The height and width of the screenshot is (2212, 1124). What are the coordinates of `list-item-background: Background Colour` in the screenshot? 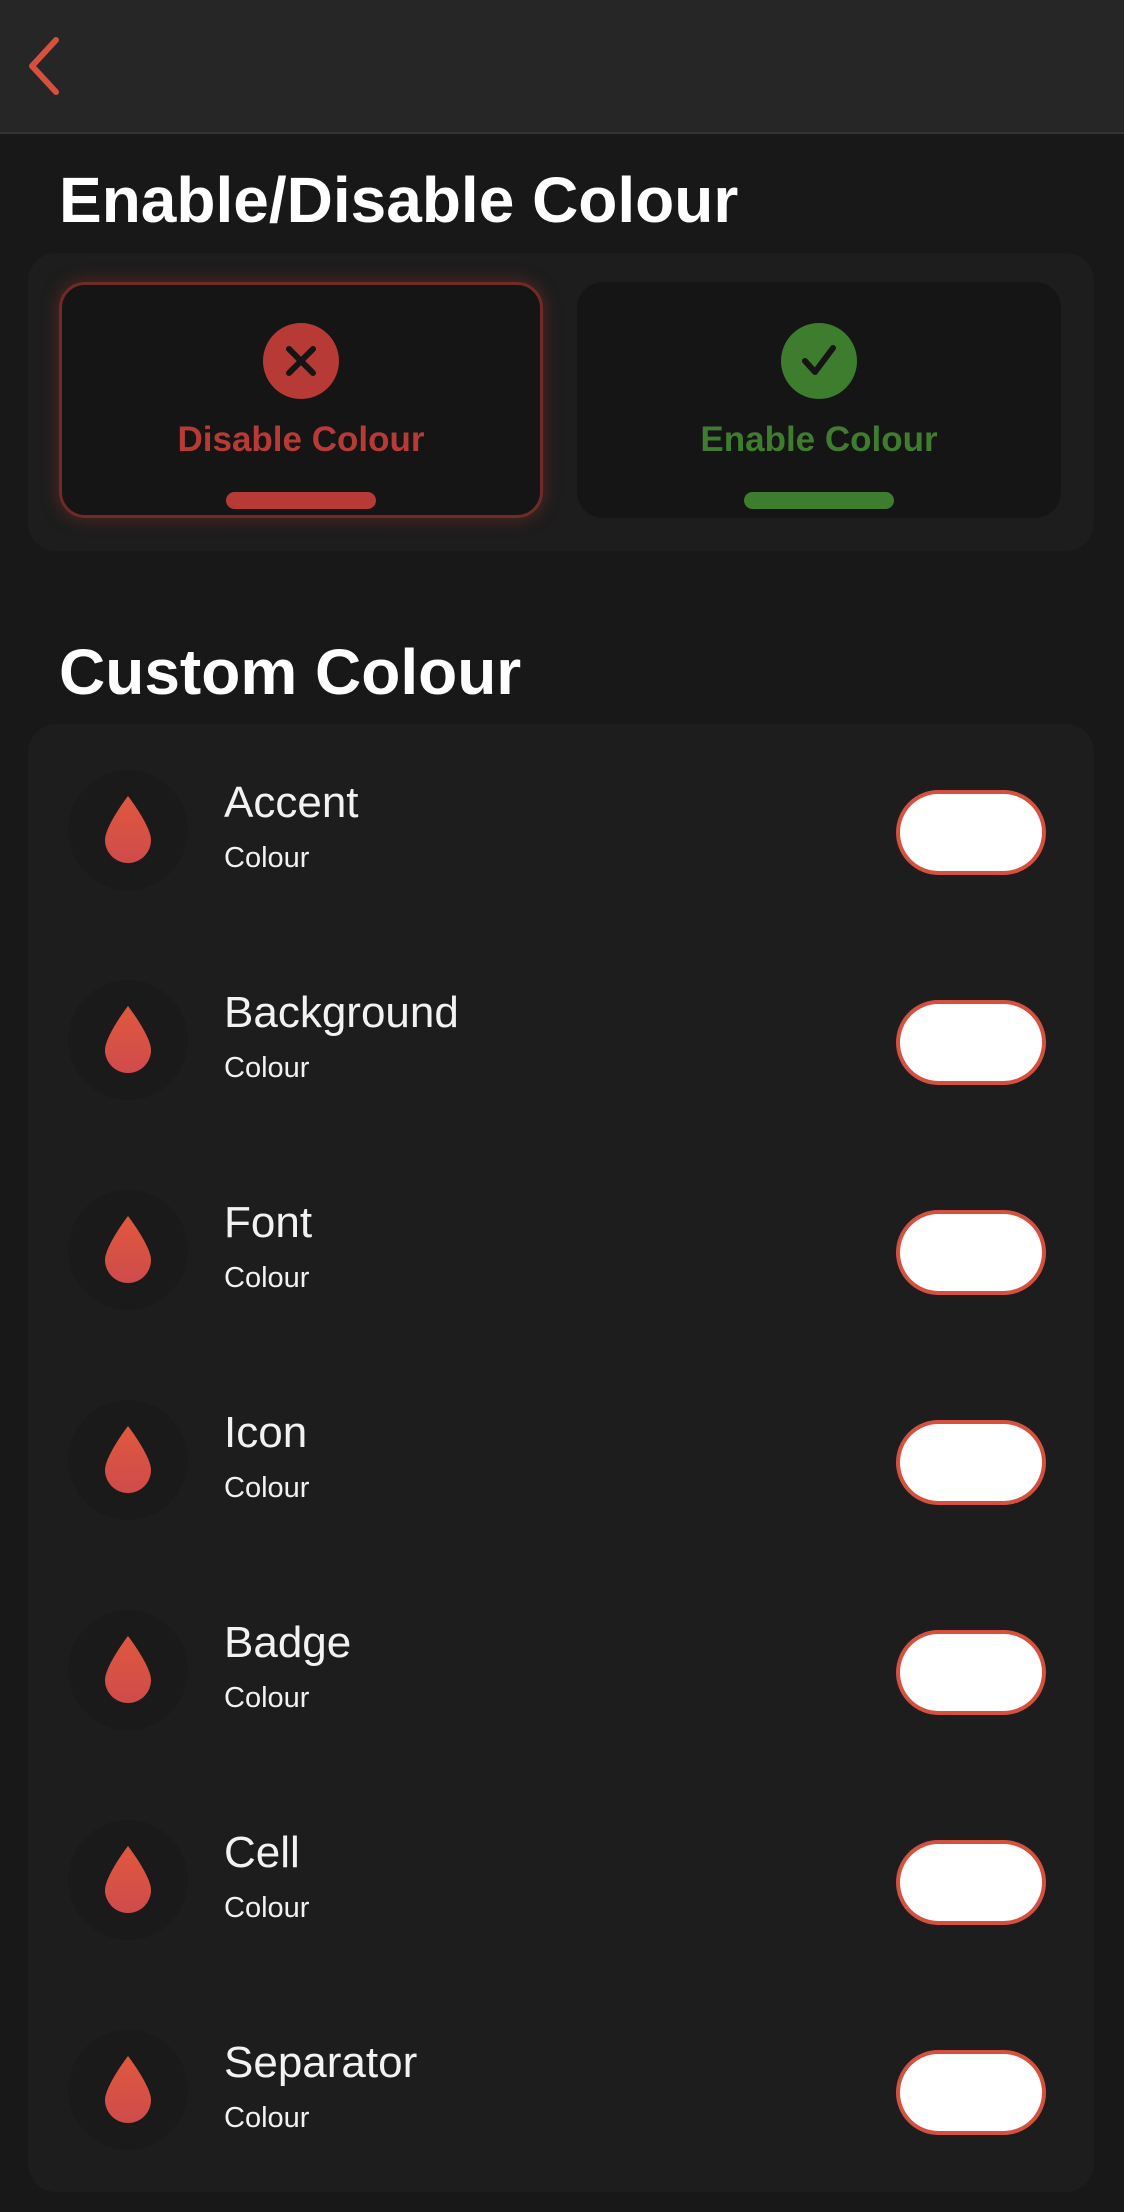 It's located at (561, 1040).